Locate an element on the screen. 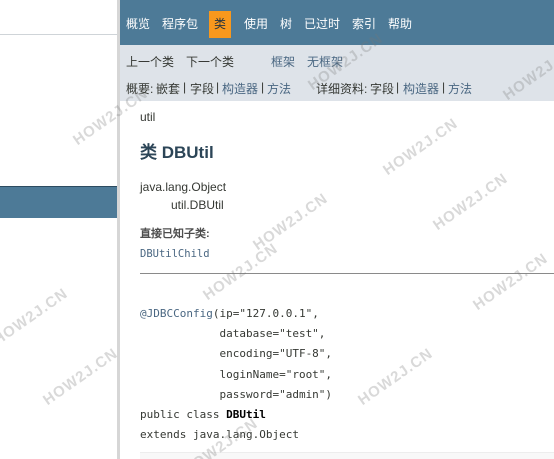 The height and width of the screenshot is (459, 554). prev-class-label: 上一个类 is located at coordinates (150, 62).